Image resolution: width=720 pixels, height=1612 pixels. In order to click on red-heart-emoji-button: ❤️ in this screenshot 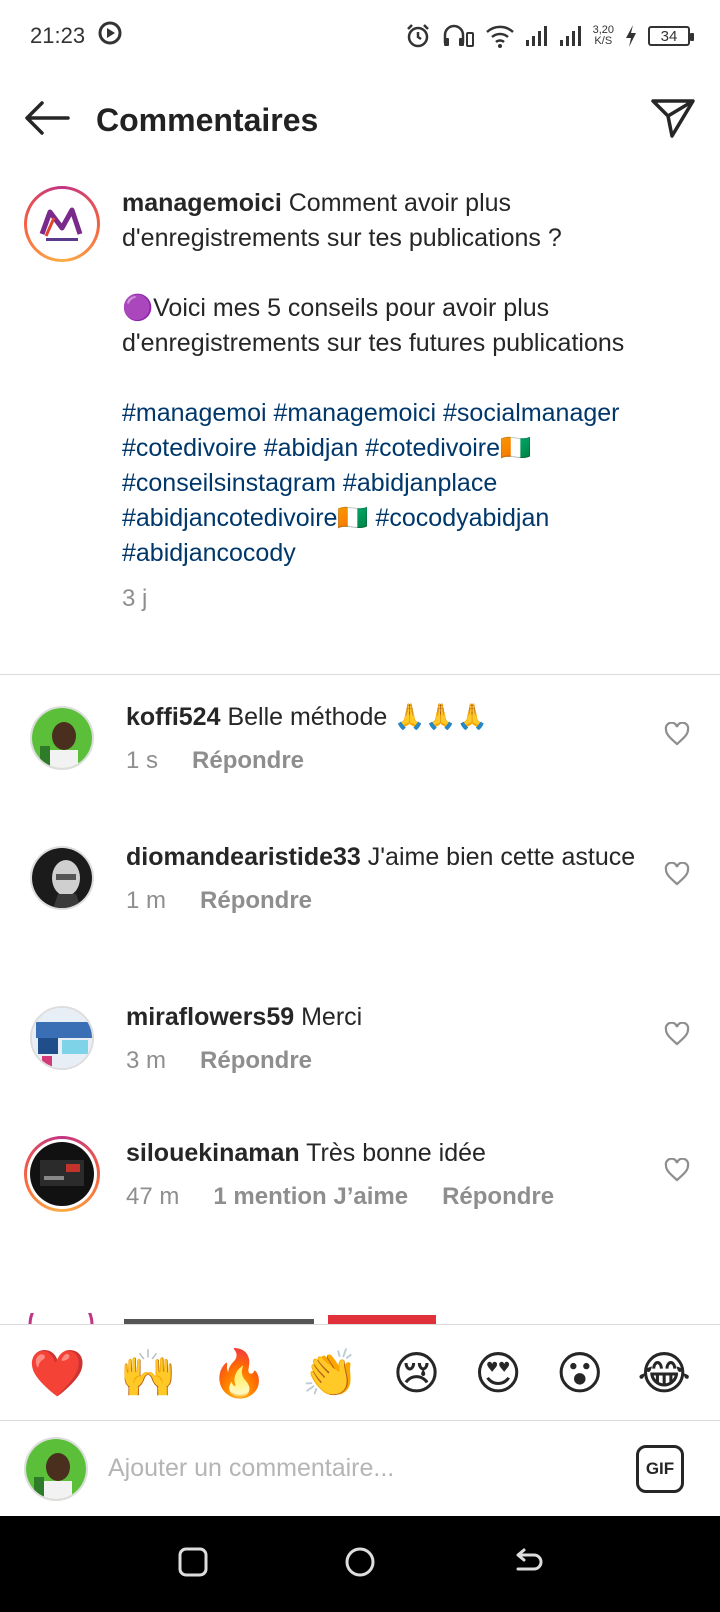, I will do `click(57, 1373)`.